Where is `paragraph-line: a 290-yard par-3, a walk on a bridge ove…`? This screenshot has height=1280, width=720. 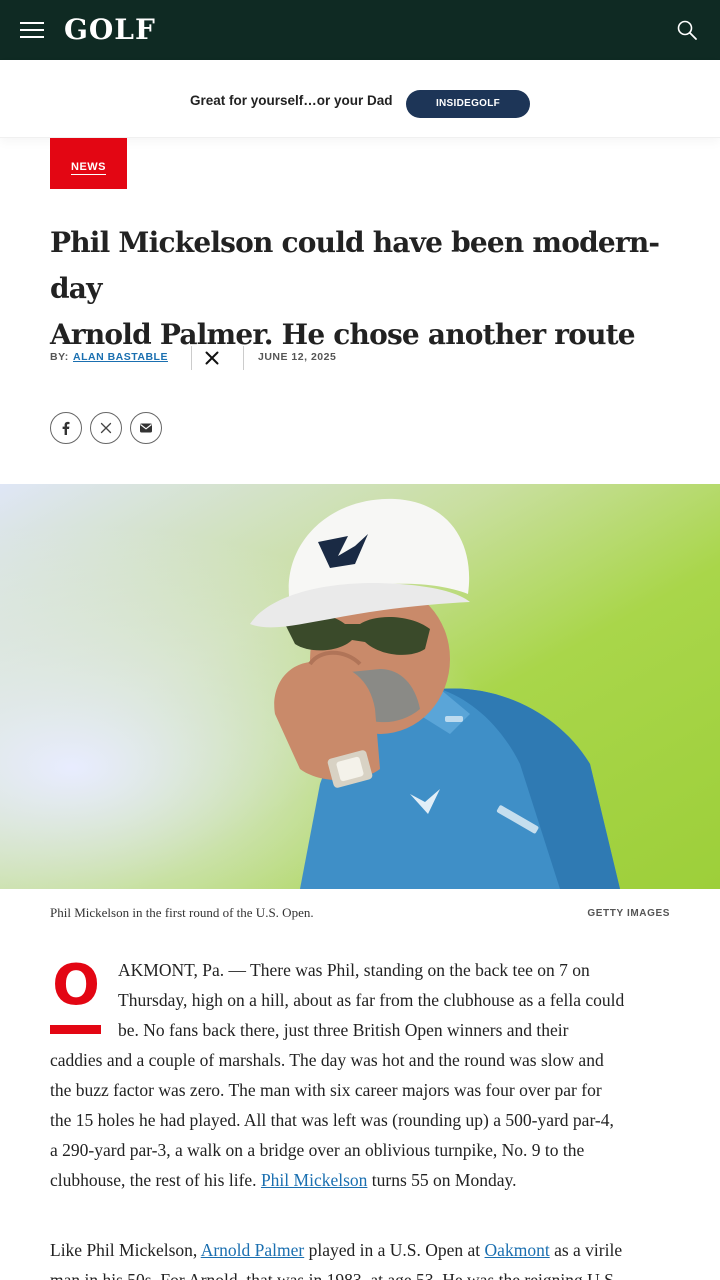
paragraph-line: a 290-yard par-3, a walk on a bridge ove… is located at coordinates (317, 1150).